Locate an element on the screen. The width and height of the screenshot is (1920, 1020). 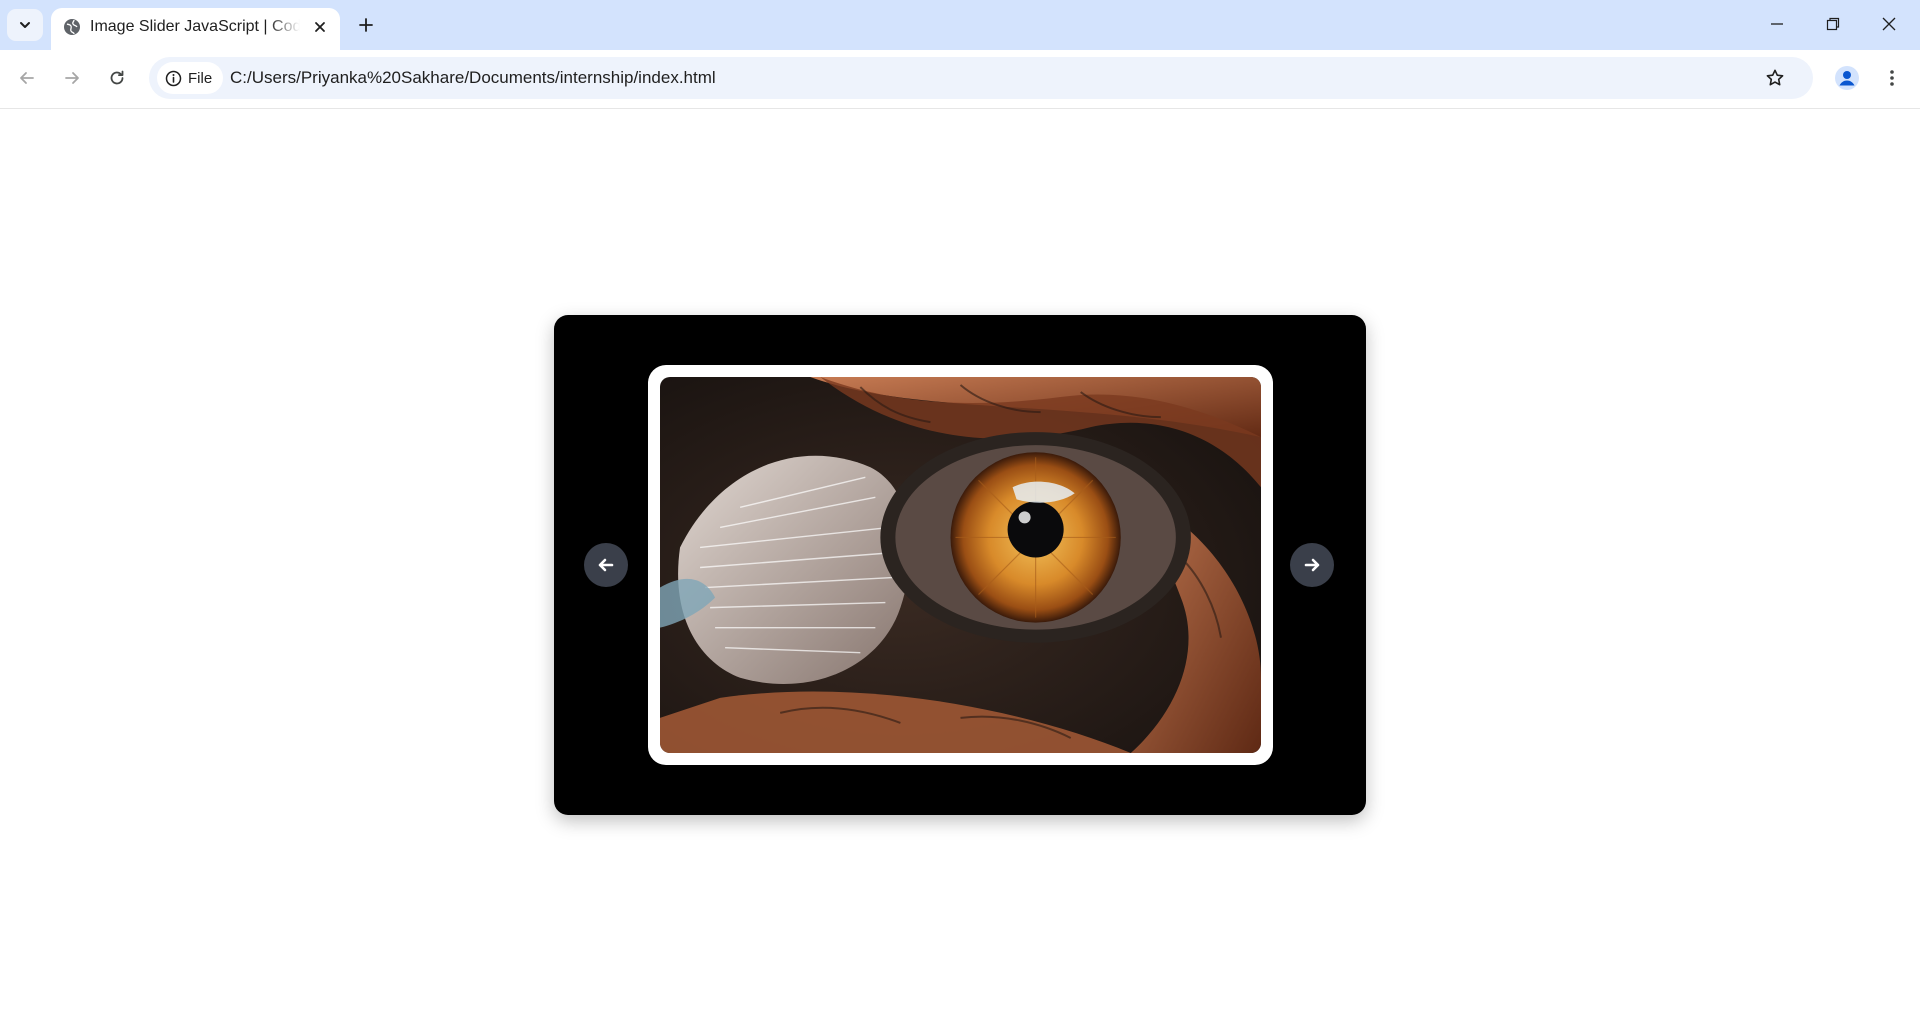
slider-next-button is located at coordinates (1312, 565).